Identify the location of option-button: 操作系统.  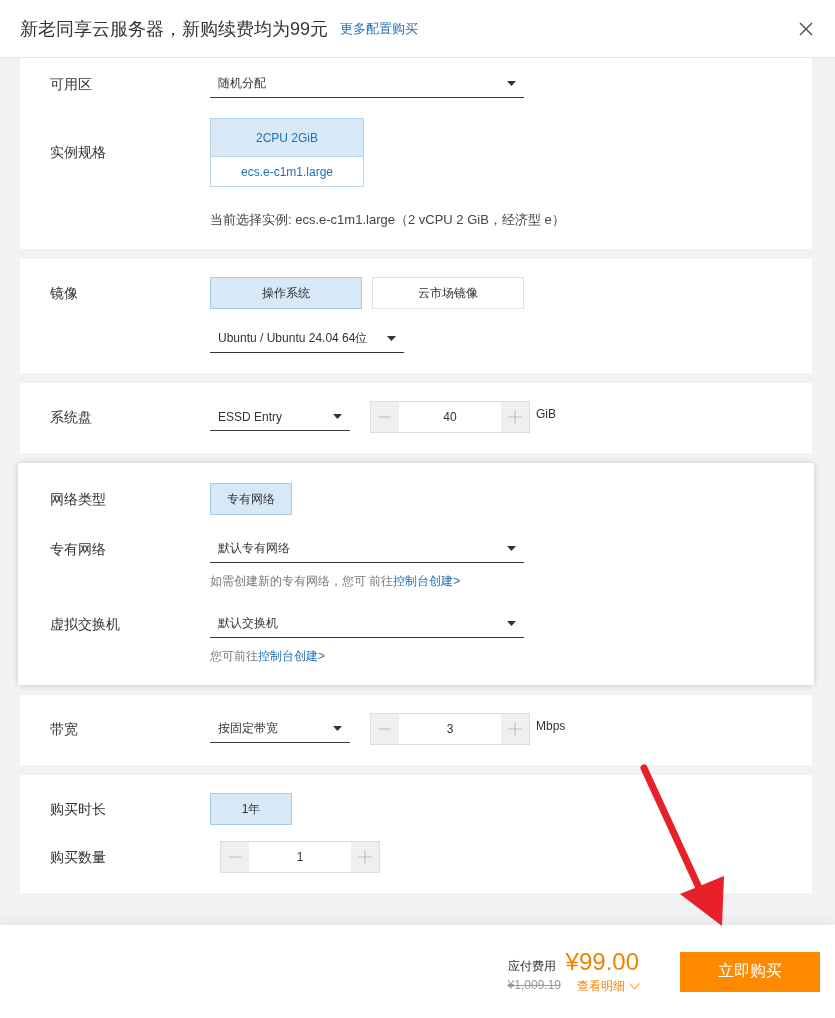
(286, 293).